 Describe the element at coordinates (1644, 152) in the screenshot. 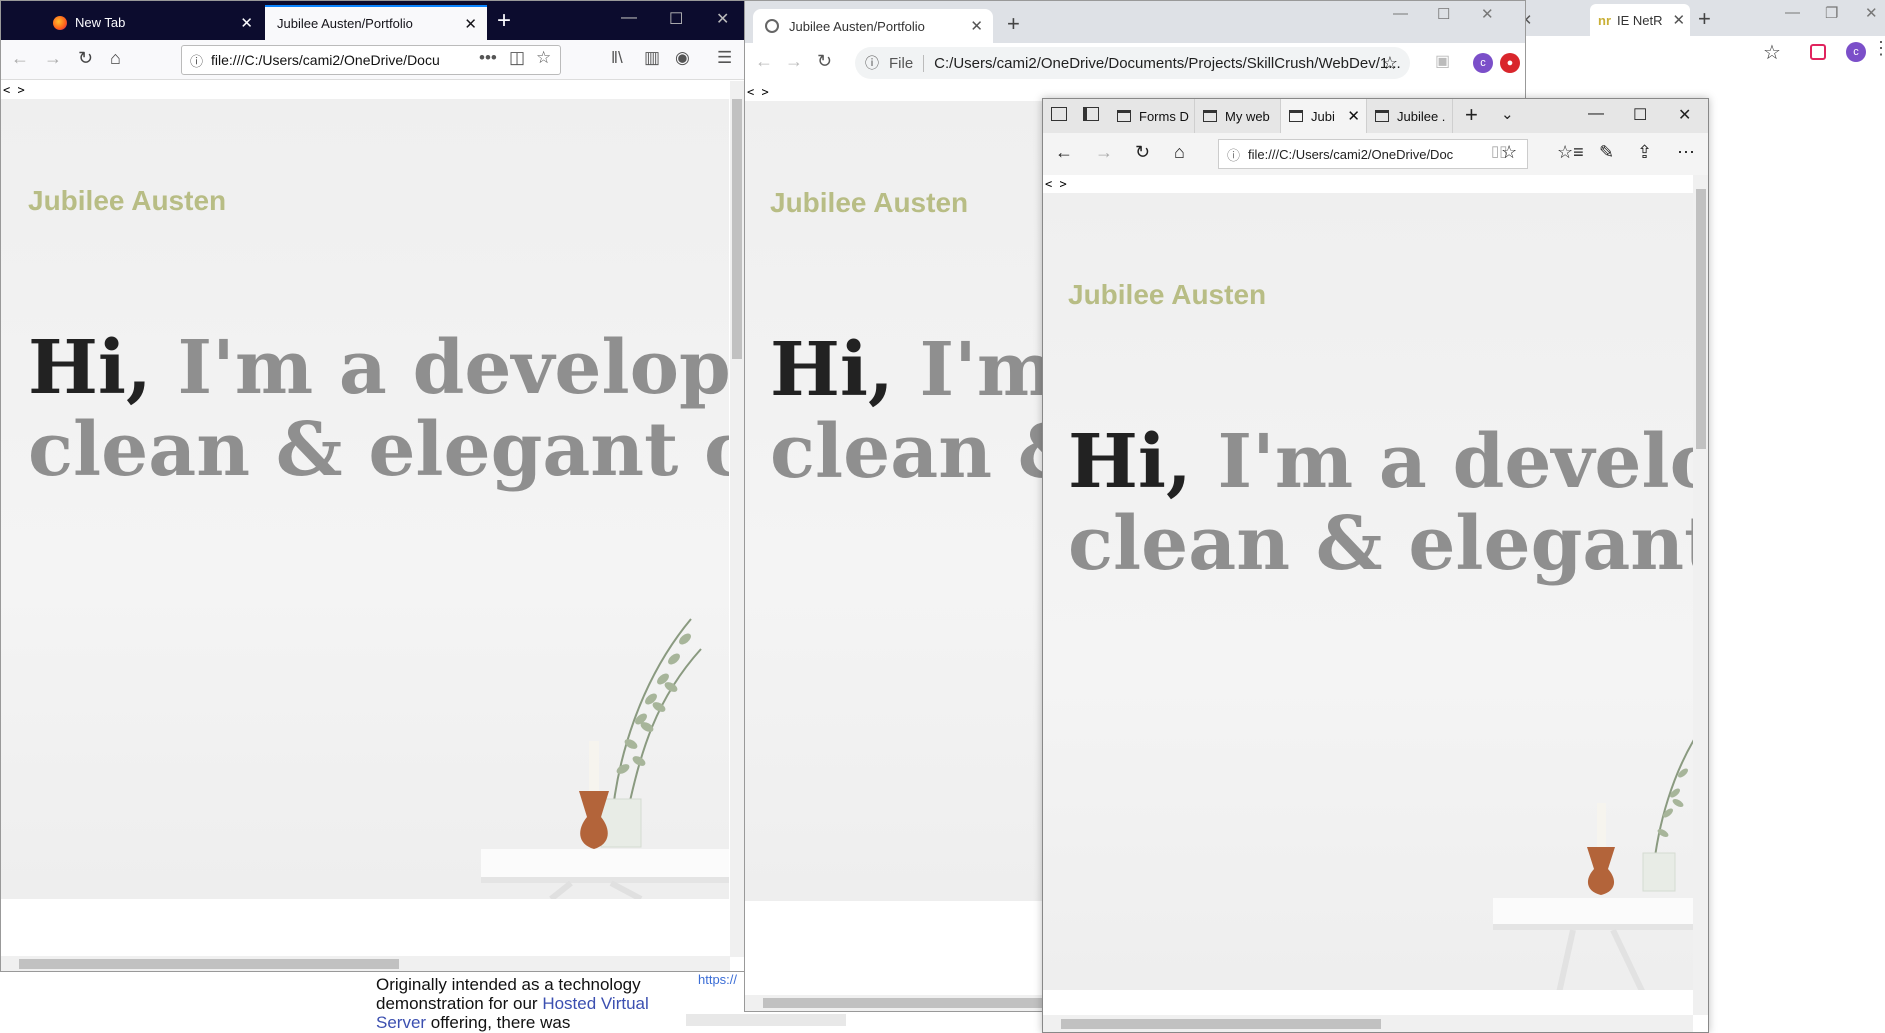

I see `share-icon: ⇪` at that location.